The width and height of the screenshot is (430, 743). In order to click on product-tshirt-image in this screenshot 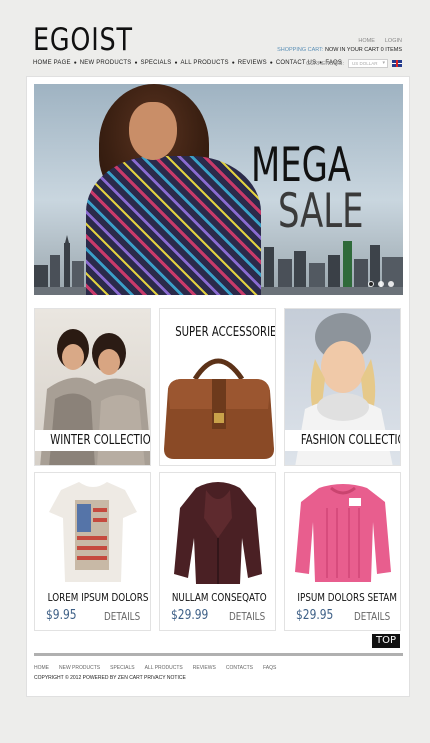, I will do `click(93, 532)`.